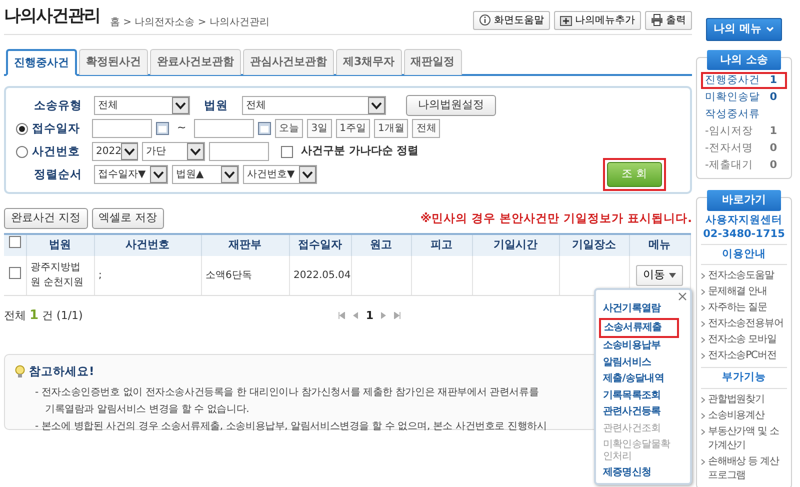  I want to click on sidebar-link: -전자서명 0, so click(744, 148).